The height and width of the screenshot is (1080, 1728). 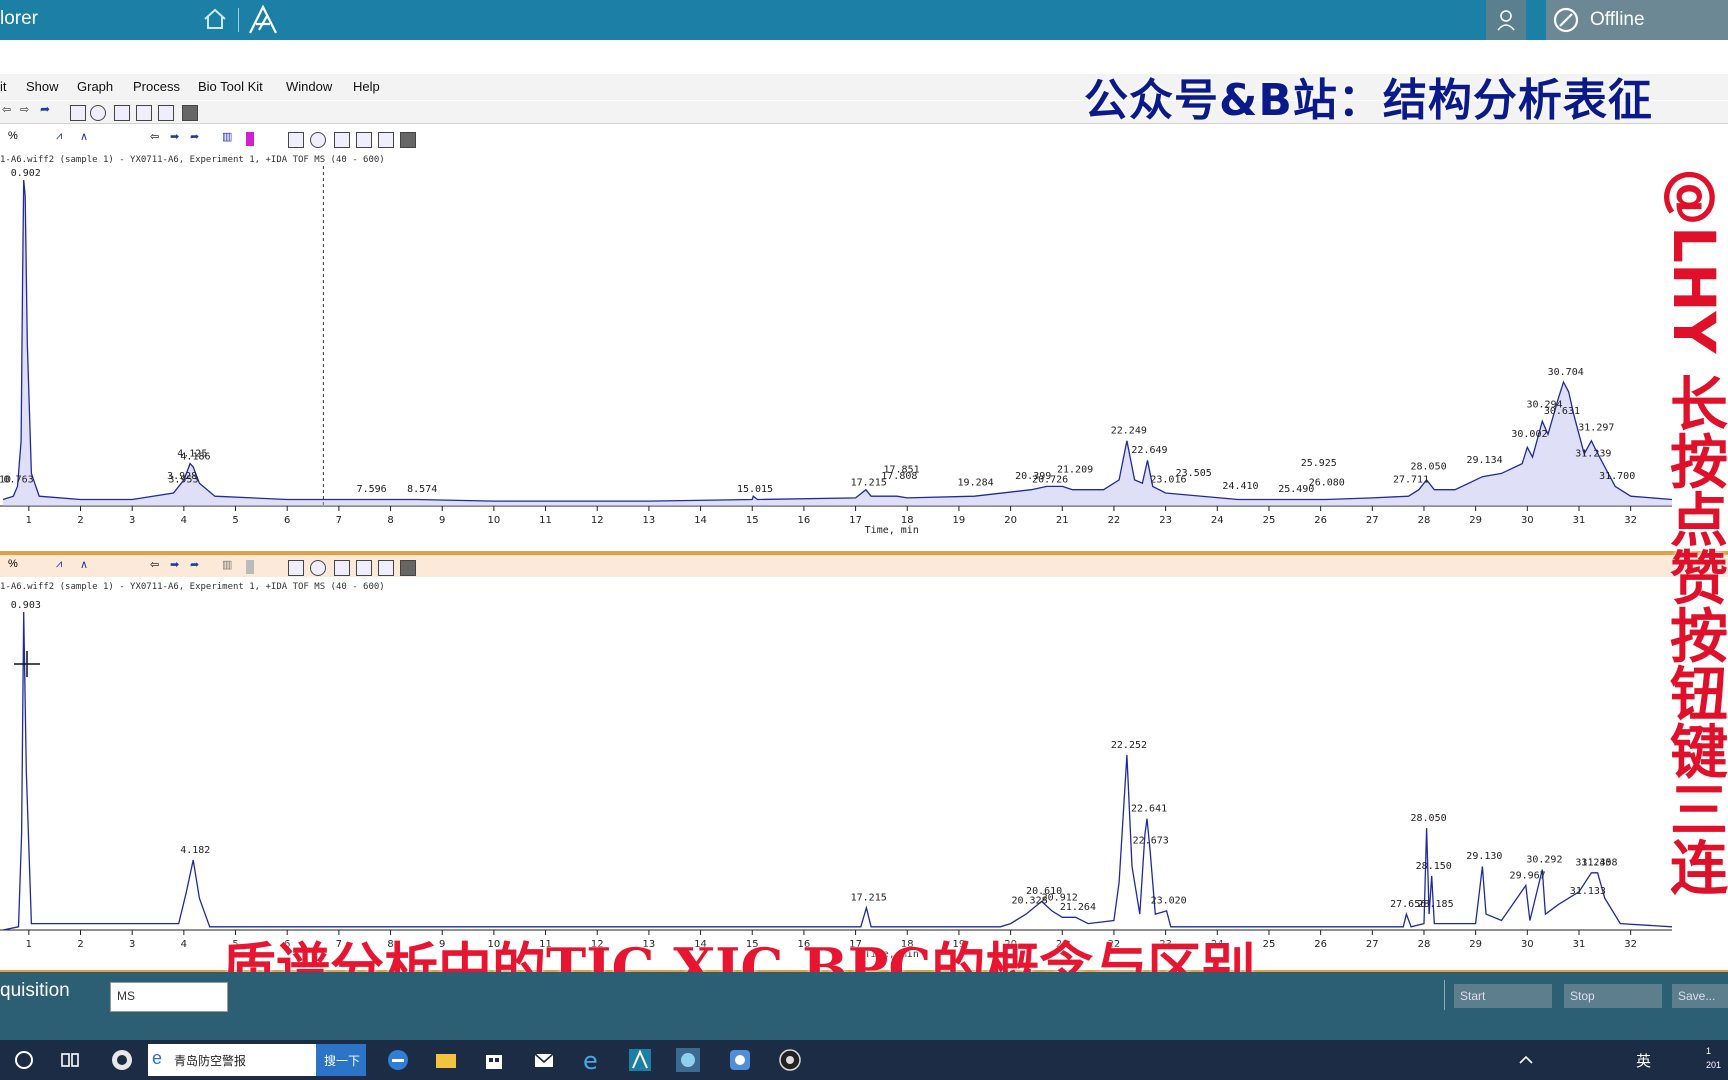 What do you see at coordinates (1169, 901) in the screenshot?
I see `peak-label: 23.020` at bounding box center [1169, 901].